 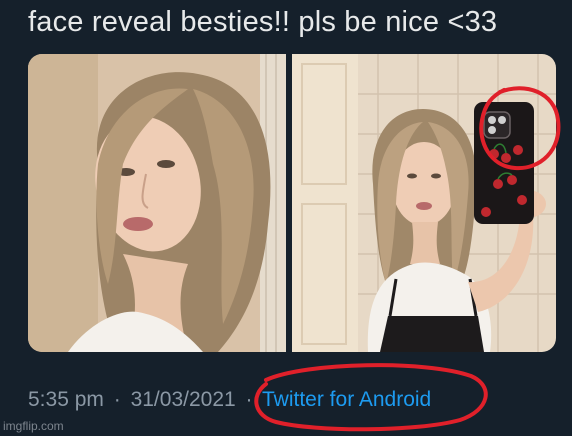 I want to click on tweet-date: 31/03/2021, so click(x=183, y=399).